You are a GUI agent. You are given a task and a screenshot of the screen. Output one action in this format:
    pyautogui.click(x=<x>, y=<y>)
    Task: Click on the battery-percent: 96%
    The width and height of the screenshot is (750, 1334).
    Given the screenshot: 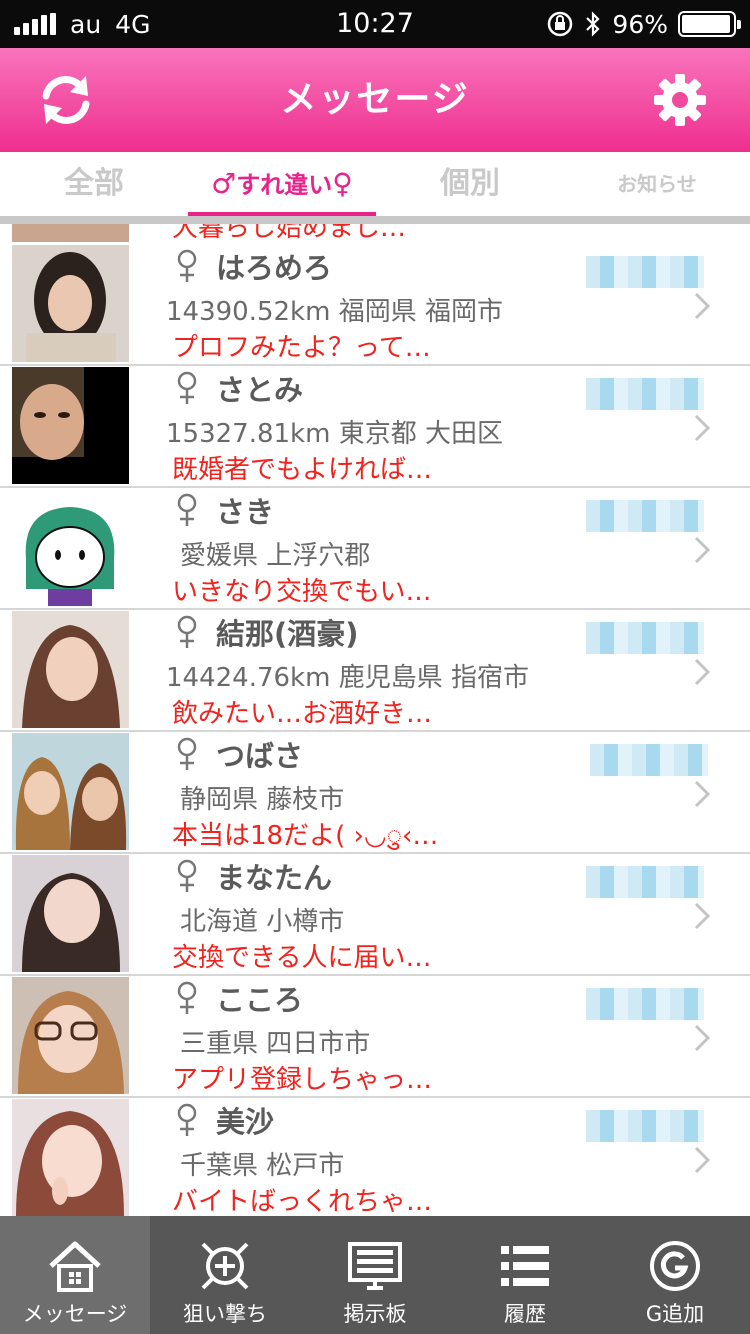 What is the action you would take?
    pyautogui.click(x=640, y=24)
    